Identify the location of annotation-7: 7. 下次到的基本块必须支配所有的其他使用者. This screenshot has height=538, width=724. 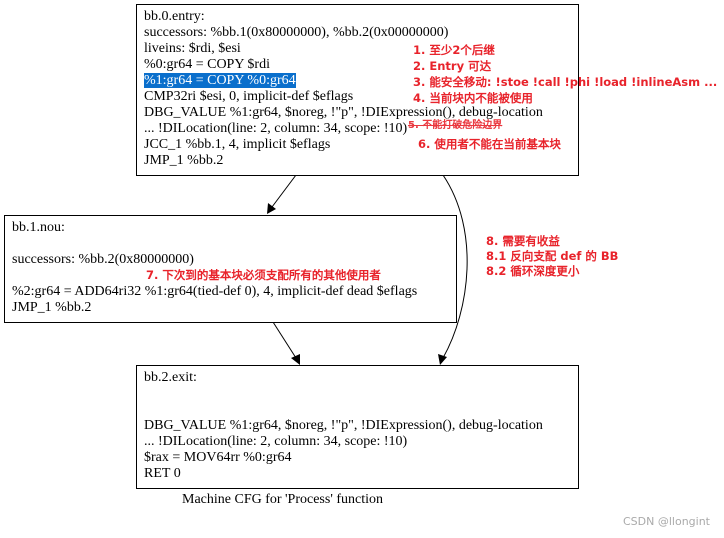
(263, 275).